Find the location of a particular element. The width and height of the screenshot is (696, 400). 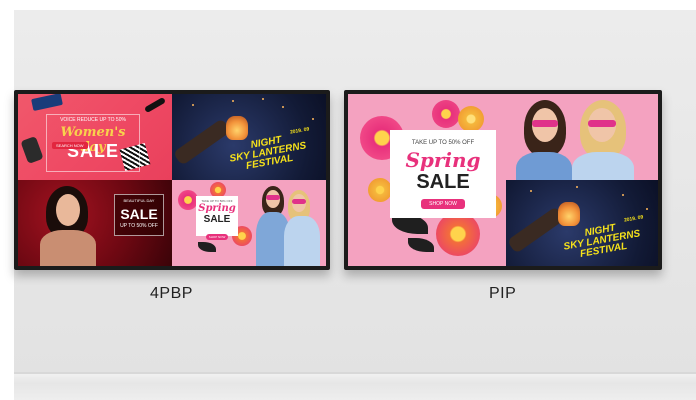

pip-spring-headline: Spring is located at coordinates (443, 160).